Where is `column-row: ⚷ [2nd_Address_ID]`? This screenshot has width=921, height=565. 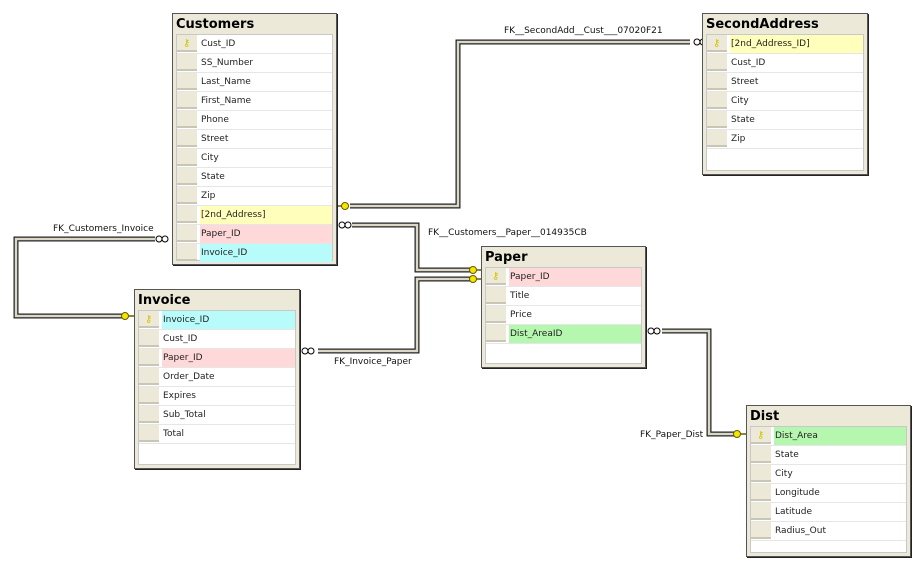 column-row: ⚷ [2nd_Address_ID] is located at coordinates (785, 44).